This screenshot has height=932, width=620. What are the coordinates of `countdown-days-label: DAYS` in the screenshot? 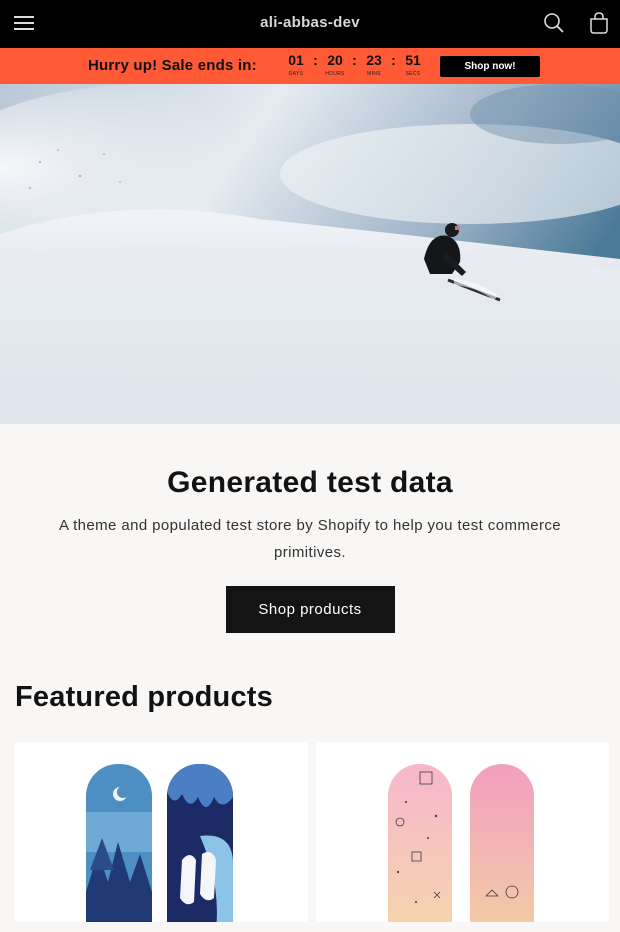 It's located at (296, 74).